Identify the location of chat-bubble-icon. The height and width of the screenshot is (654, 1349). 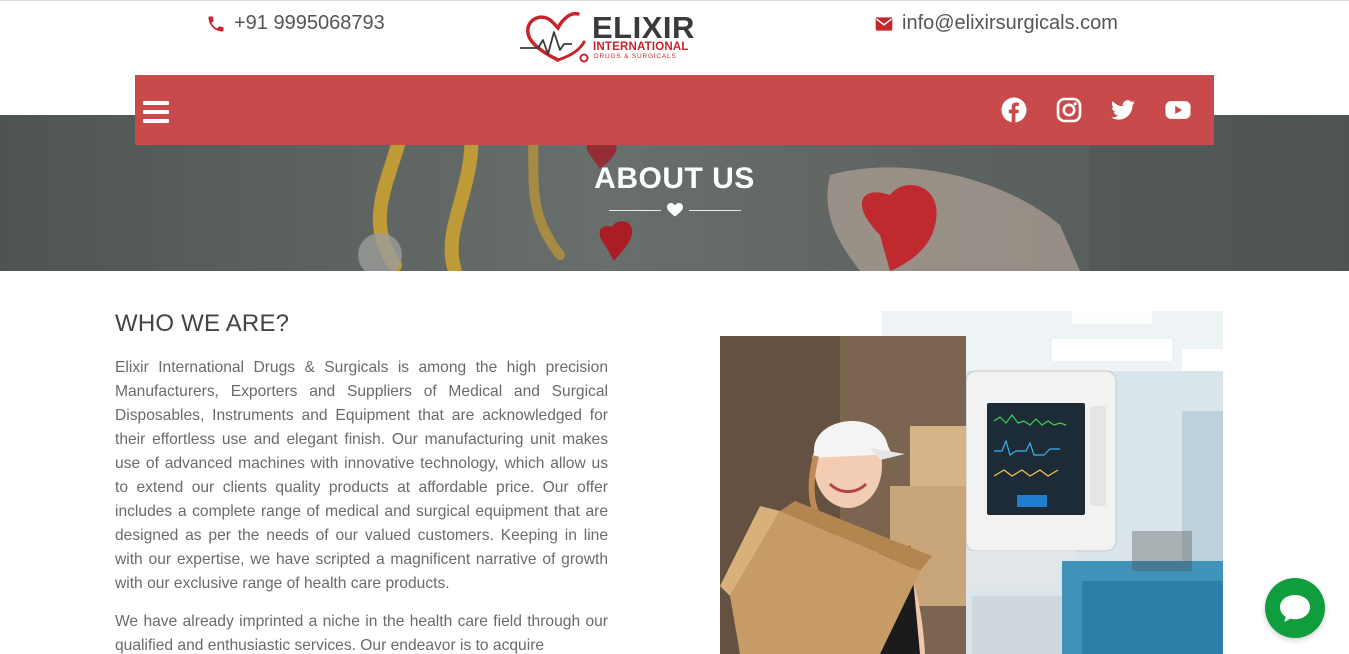
(1295, 608).